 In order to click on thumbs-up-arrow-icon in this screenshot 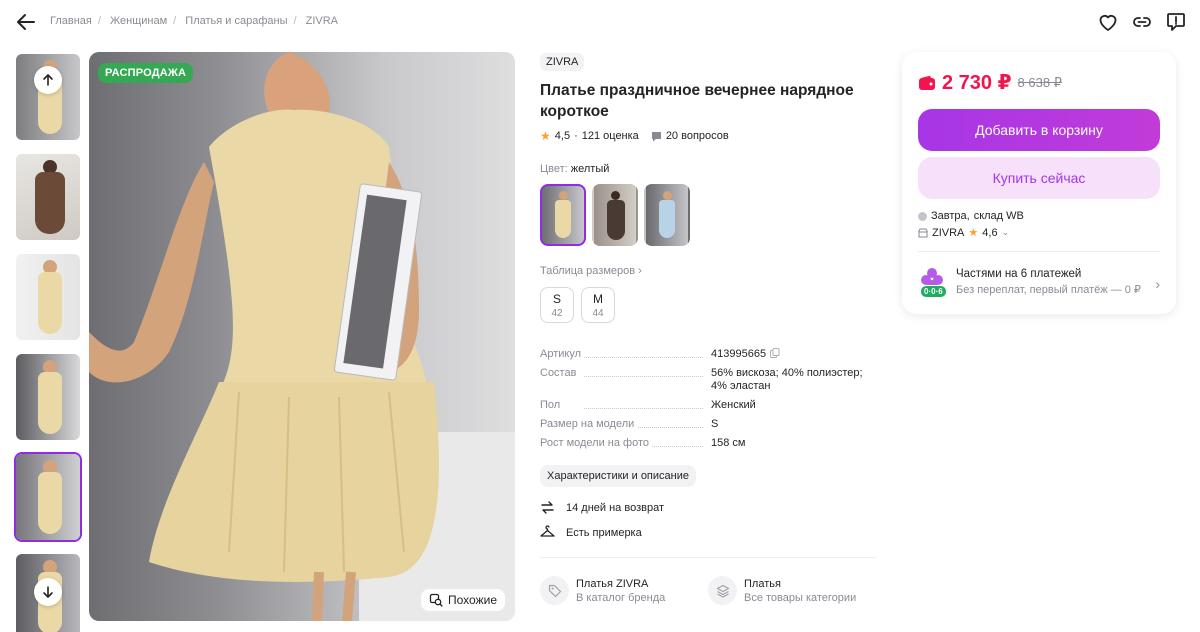, I will do `click(48, 80)`.